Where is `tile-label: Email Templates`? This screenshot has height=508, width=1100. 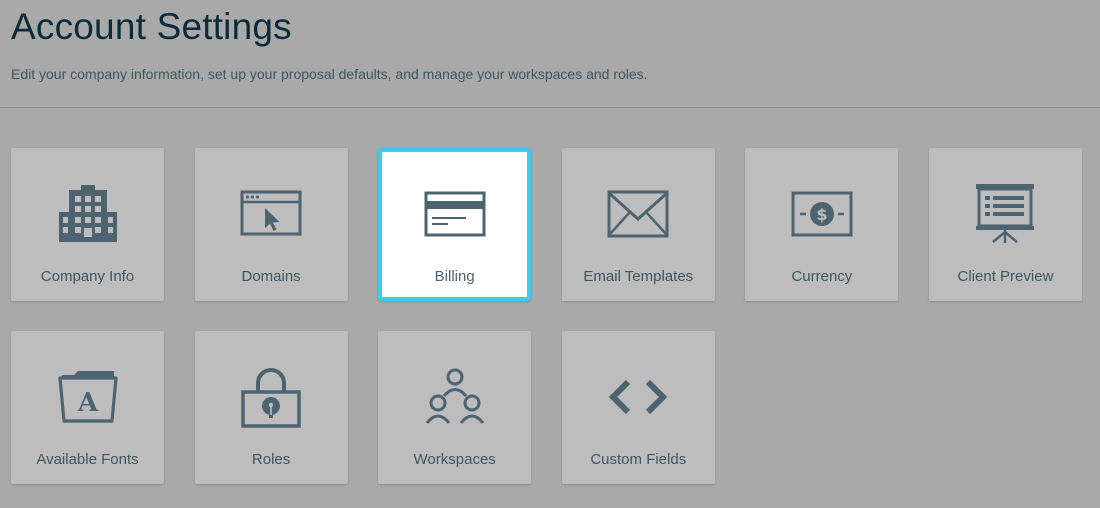
tile-label: Email Templates is located at coordinates (638, 276).